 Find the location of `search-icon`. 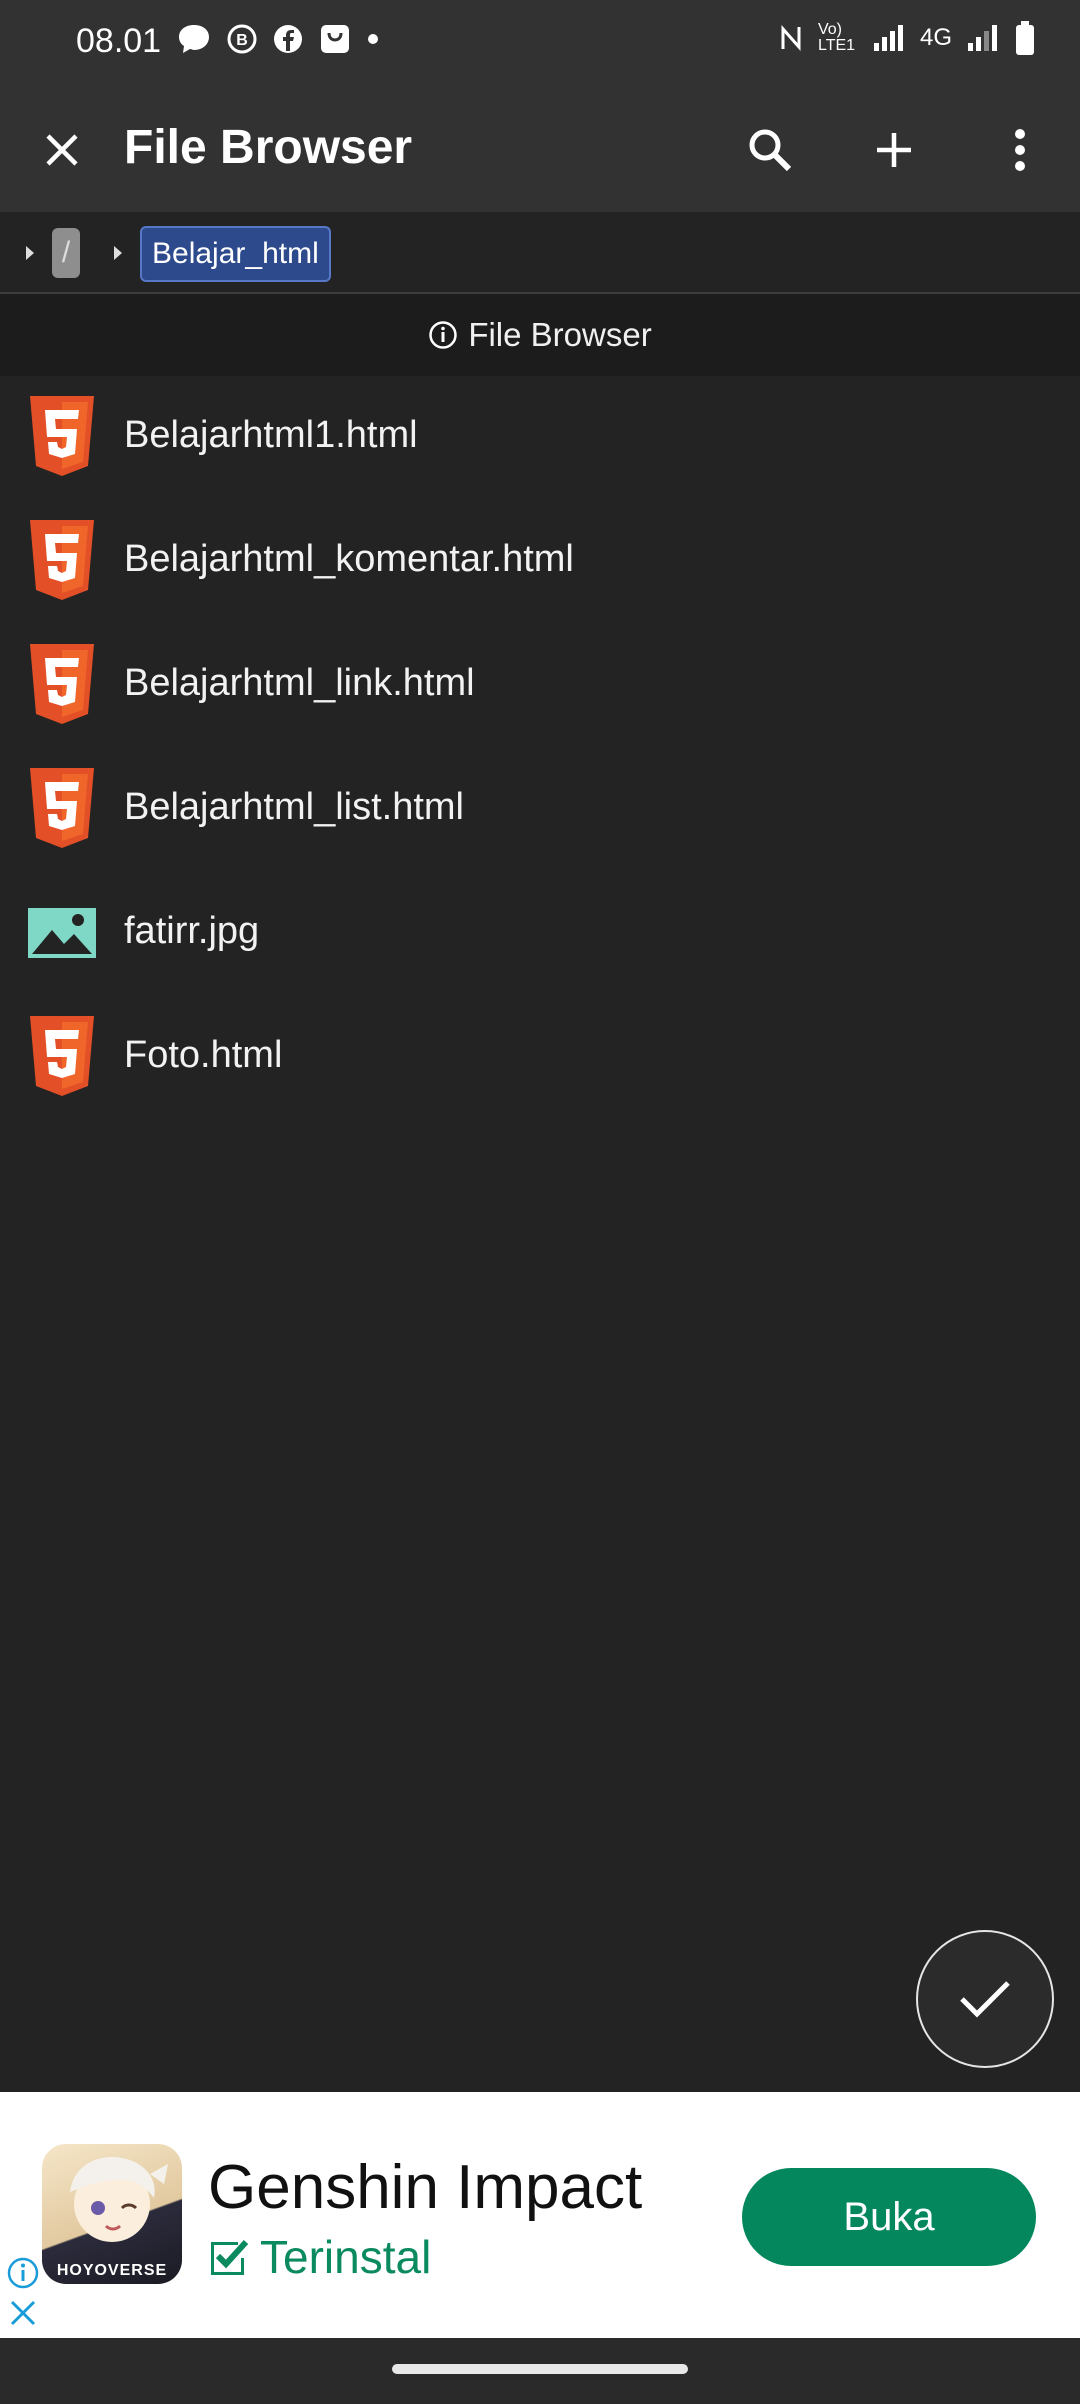

search-icon is located at coordinates (770, 150).